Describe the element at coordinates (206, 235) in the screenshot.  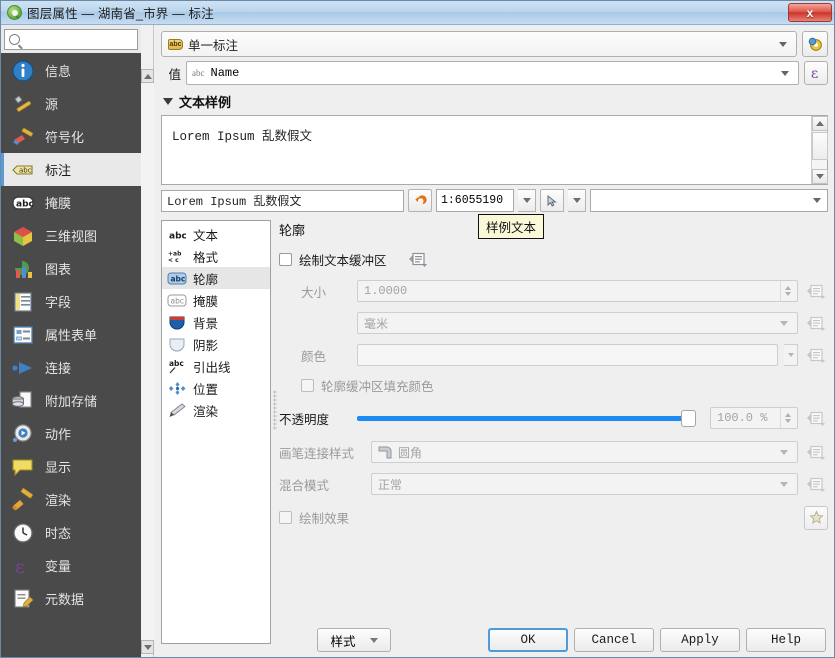
I see `panel-item-label: 文本` at that location.